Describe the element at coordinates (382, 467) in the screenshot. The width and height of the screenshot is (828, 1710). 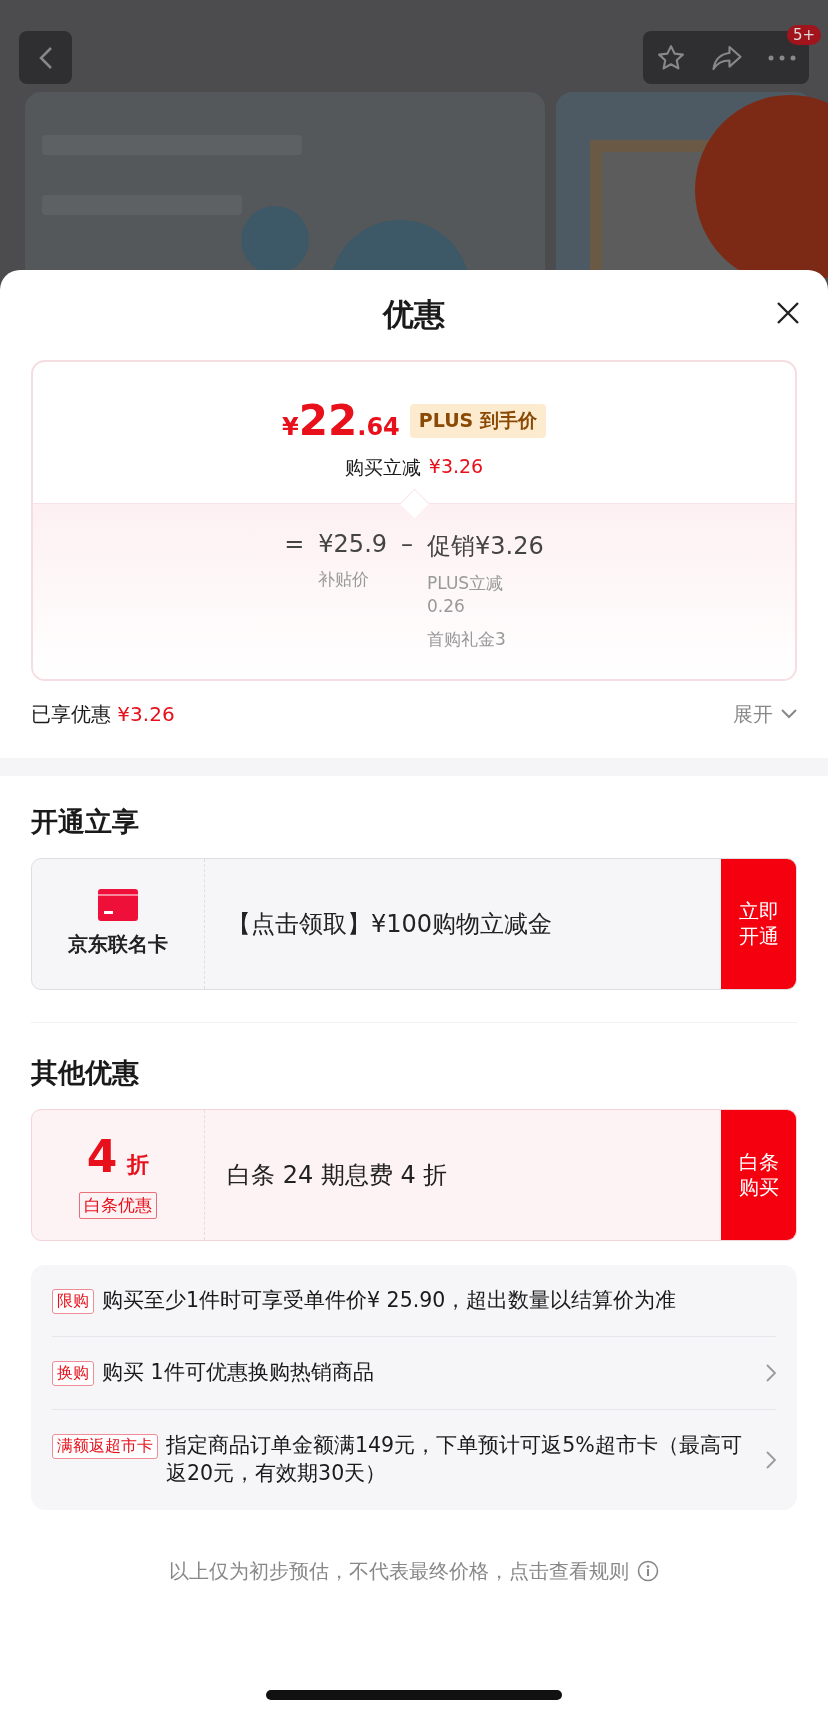
I see `reduction-label: 购买立减` at that location.